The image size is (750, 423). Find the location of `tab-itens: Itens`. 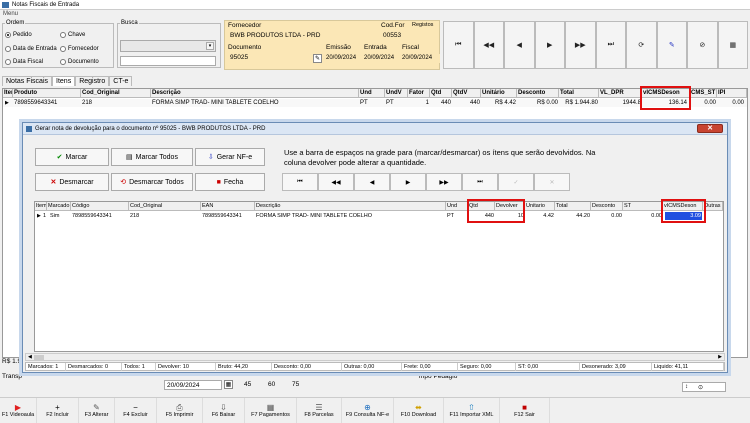

tab-itens: Itens is located at coordinates (64, 81).